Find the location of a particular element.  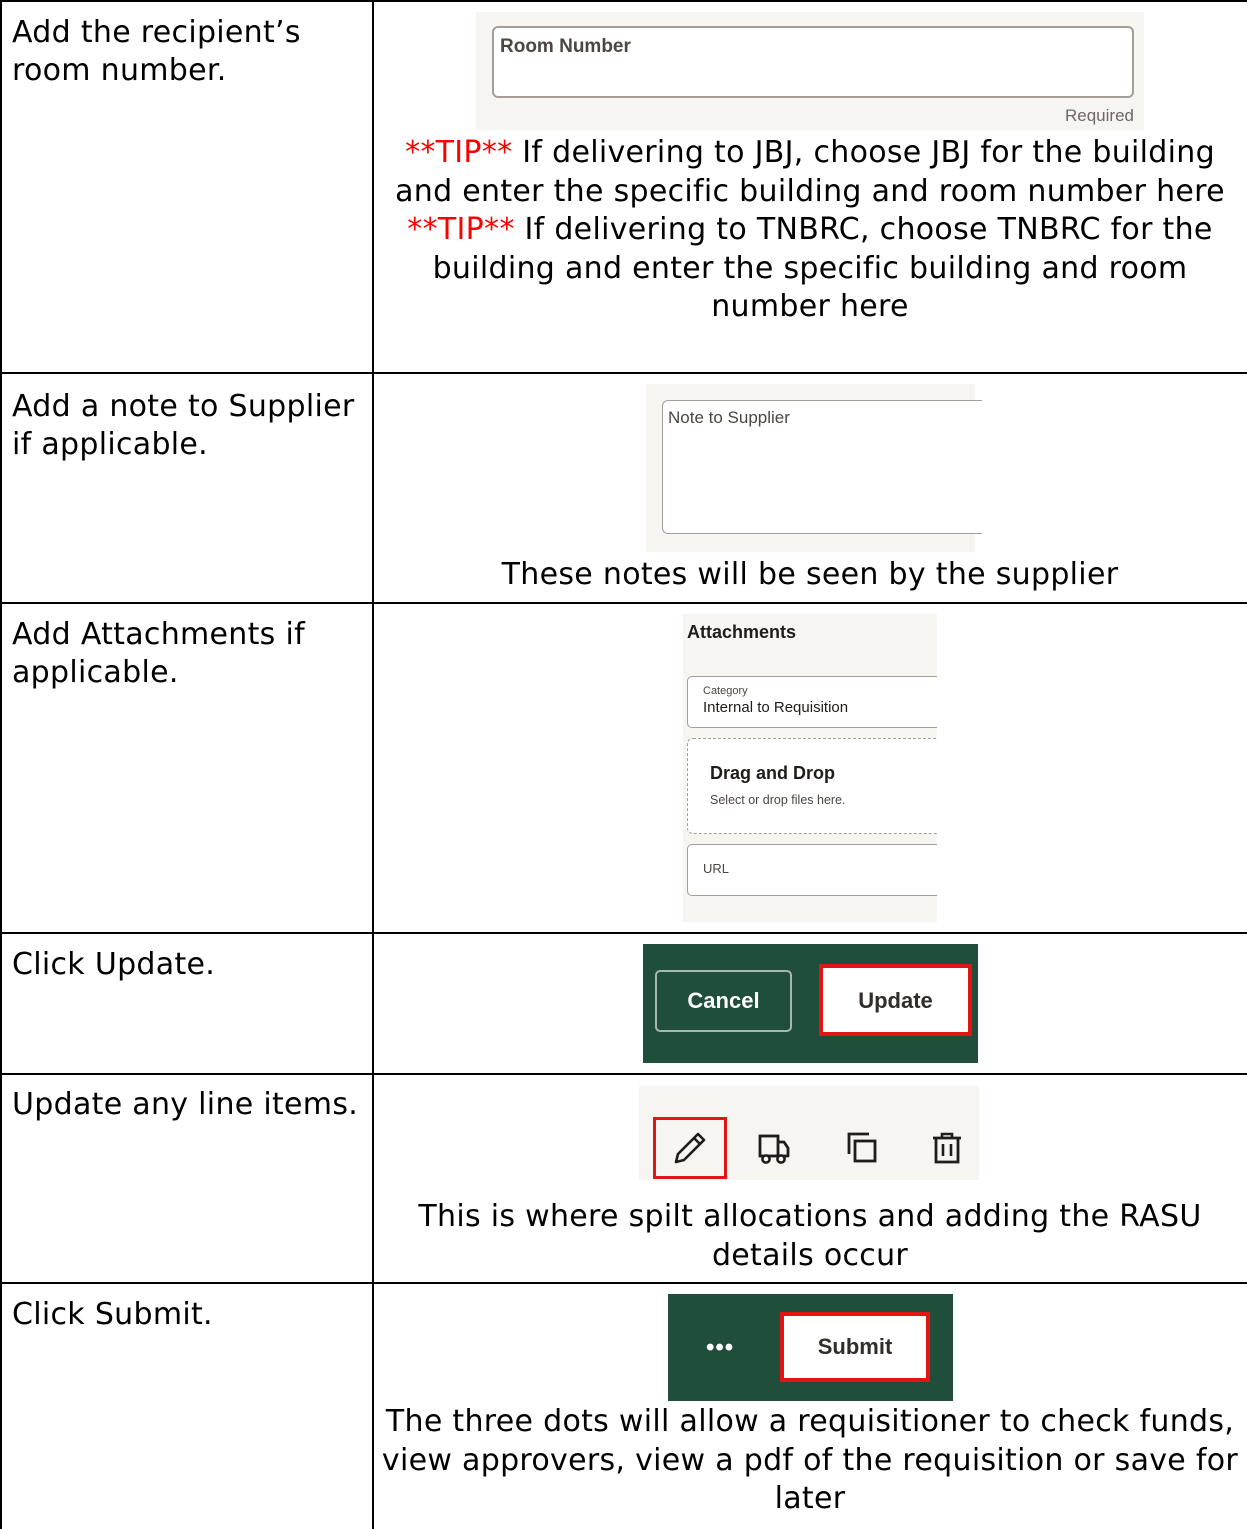

pencil-icon is located at coordinates (690, 1148).